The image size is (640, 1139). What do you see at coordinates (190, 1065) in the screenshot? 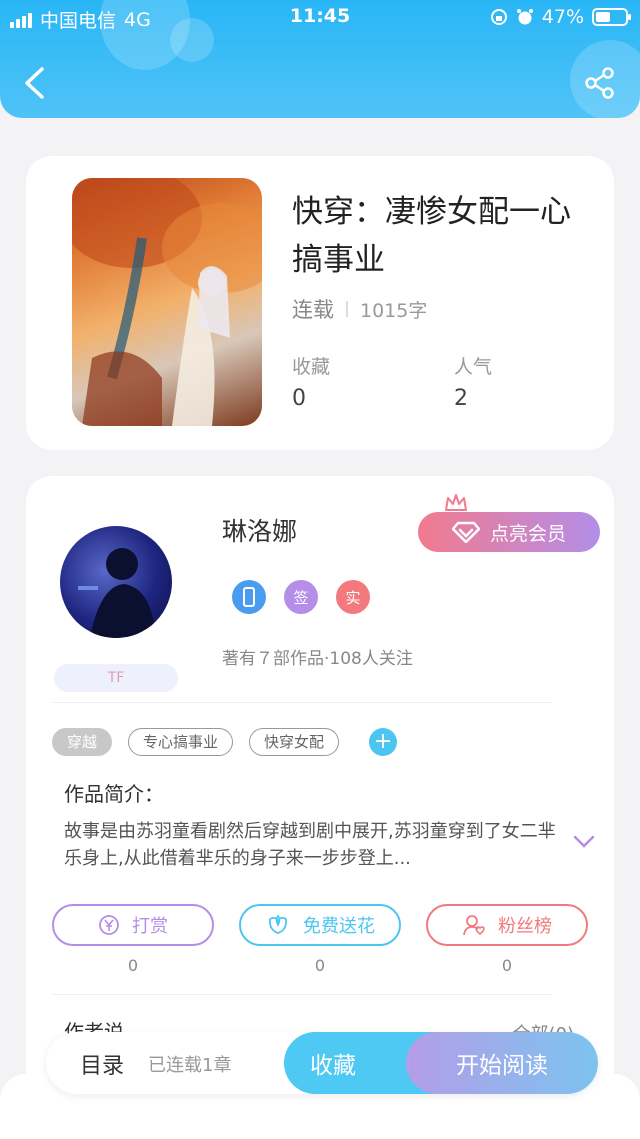
I see `chapter-progress: 已连载1章` at bounding box center [190, 1065].